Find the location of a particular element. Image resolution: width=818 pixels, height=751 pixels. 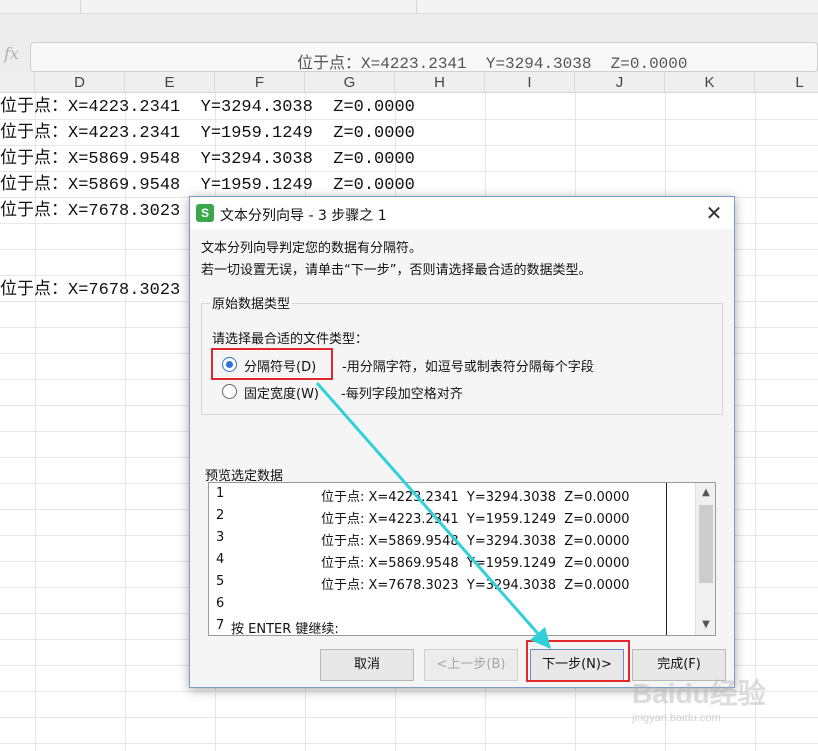

preview-row-number: 2 is located at coordinates (220, 515).